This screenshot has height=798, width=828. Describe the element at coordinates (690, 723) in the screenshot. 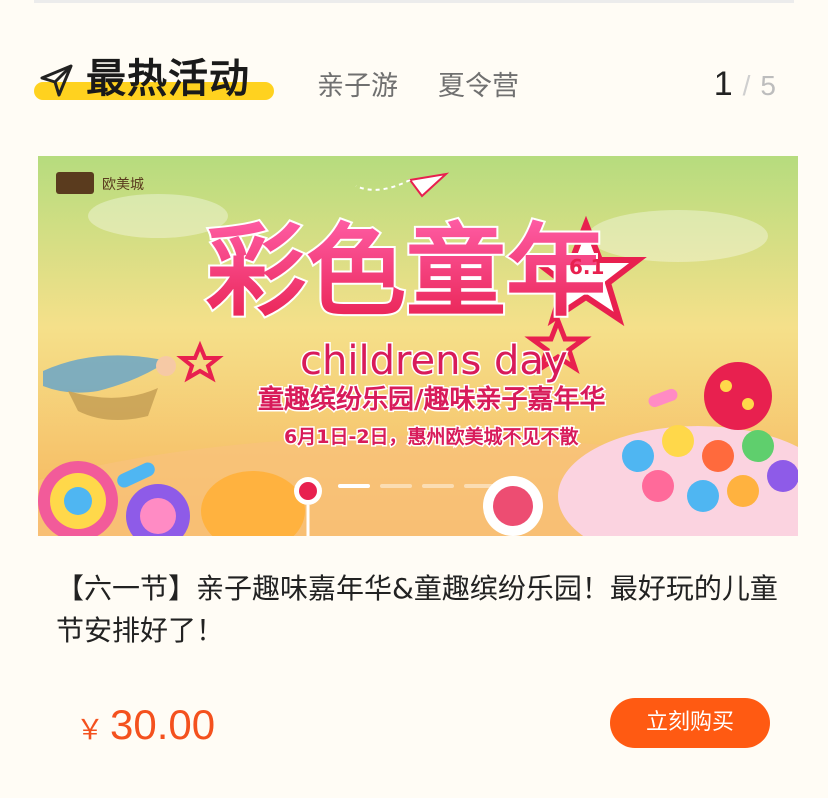

I see `buy-now-button: 立刻购买` at that location.